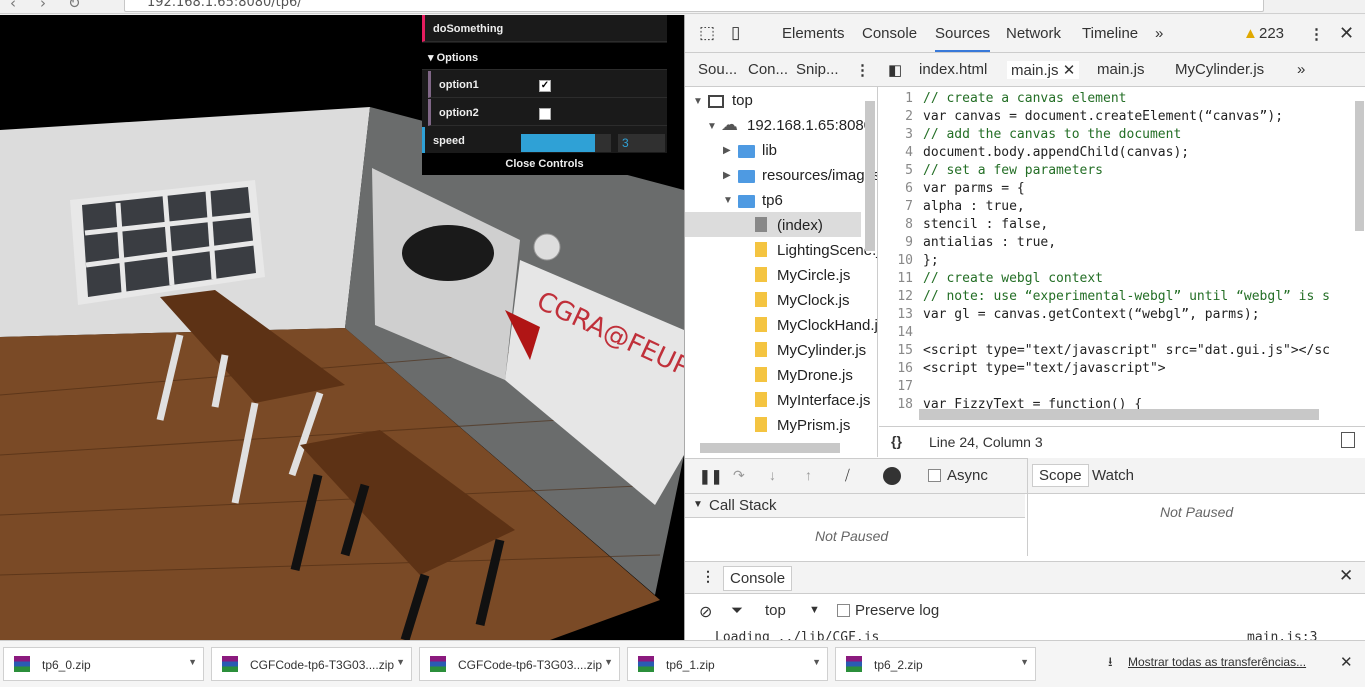 This screenshot has height=687, width=1365. I want to click on context-dropdown-icon: ▼, so click(814, 610).